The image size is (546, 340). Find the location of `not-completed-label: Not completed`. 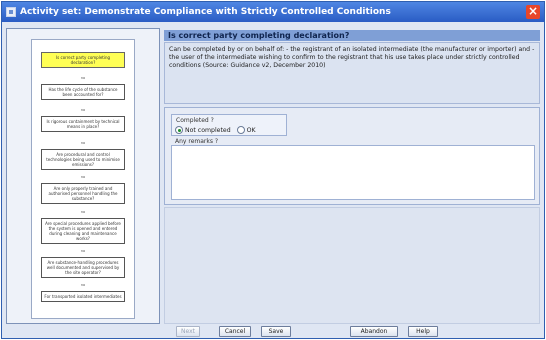

not-completed-label: Not completed is located at coordinates (208, 130).